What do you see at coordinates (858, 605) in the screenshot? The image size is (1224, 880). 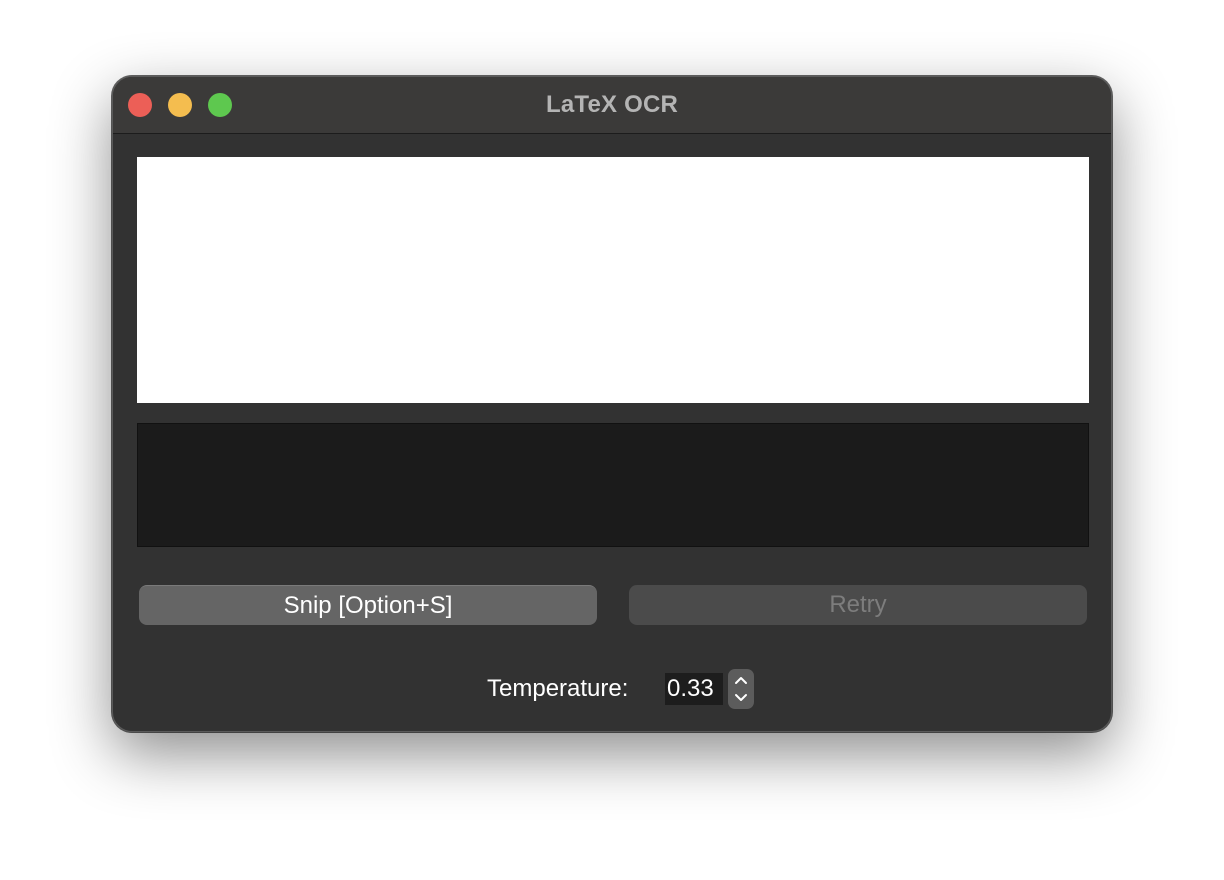 I see `retry-button: Retry` at bounding box center [858, 605].